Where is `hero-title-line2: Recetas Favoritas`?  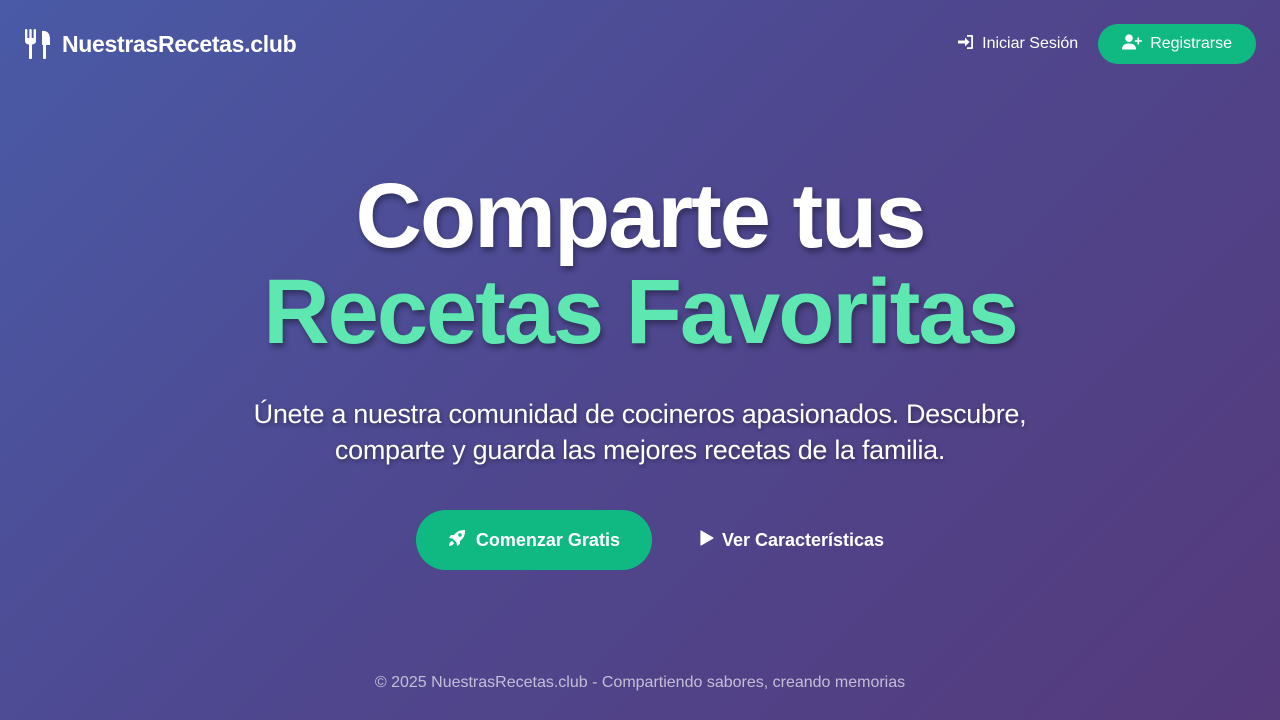 hero-title-line2: Recetas Favoritas is located at coordinates (641, 312).